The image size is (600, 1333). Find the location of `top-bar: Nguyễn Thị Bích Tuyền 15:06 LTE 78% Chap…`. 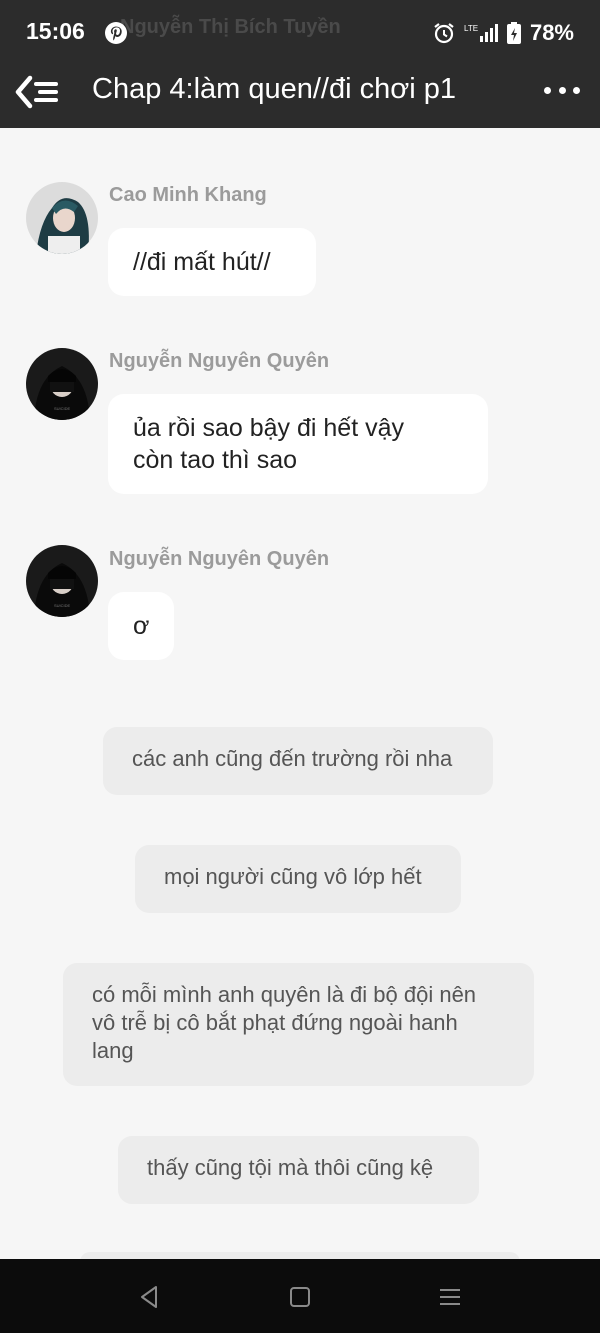

top-bar: Nguyễn Thị Bích Tuyền 15:06 LTE 78% Chap… is located at coordinates (300, 64).